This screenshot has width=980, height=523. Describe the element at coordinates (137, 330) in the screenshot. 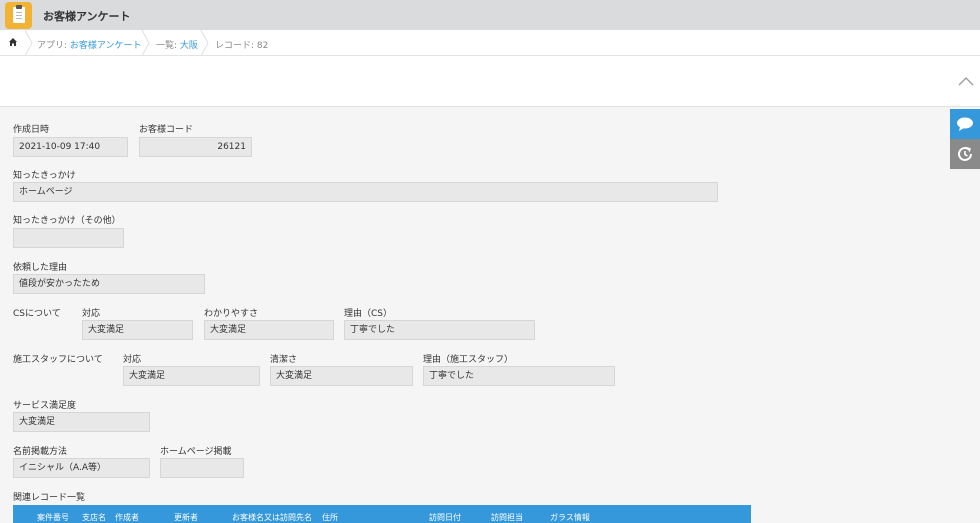

I see `cs-response-field: 大変満足` at that location.